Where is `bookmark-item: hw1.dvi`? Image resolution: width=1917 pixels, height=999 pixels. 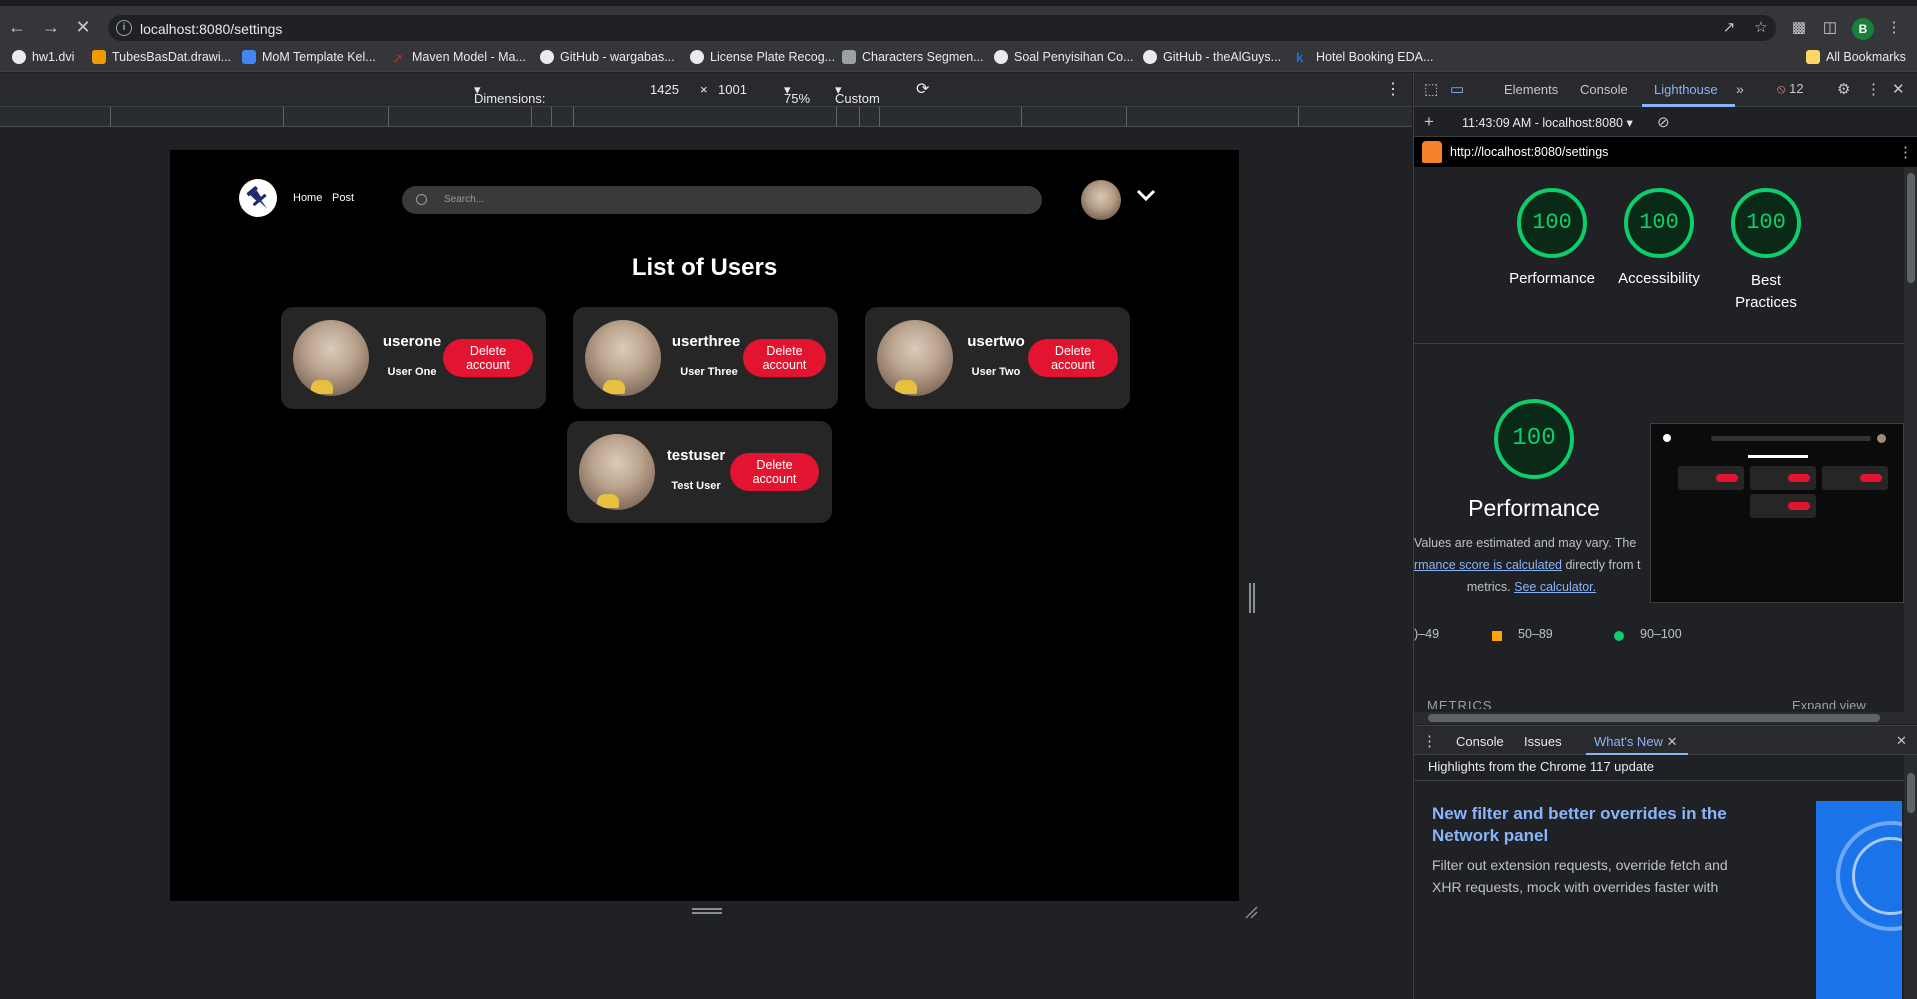 bookmark-item: hw1.dvi is located at coordinates (43, 57).